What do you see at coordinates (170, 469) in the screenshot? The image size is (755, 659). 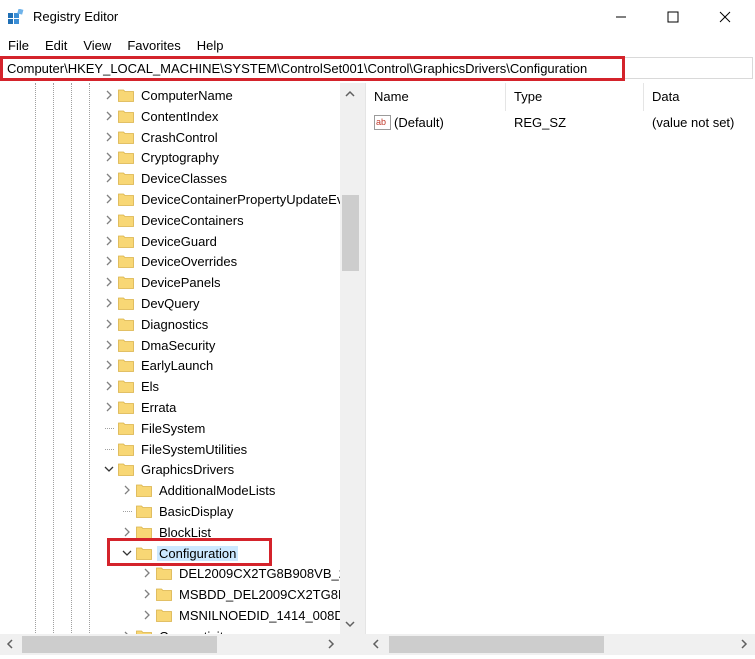 I see `tree-item: GraphicsDrivers` at bounding box center [170, 469].